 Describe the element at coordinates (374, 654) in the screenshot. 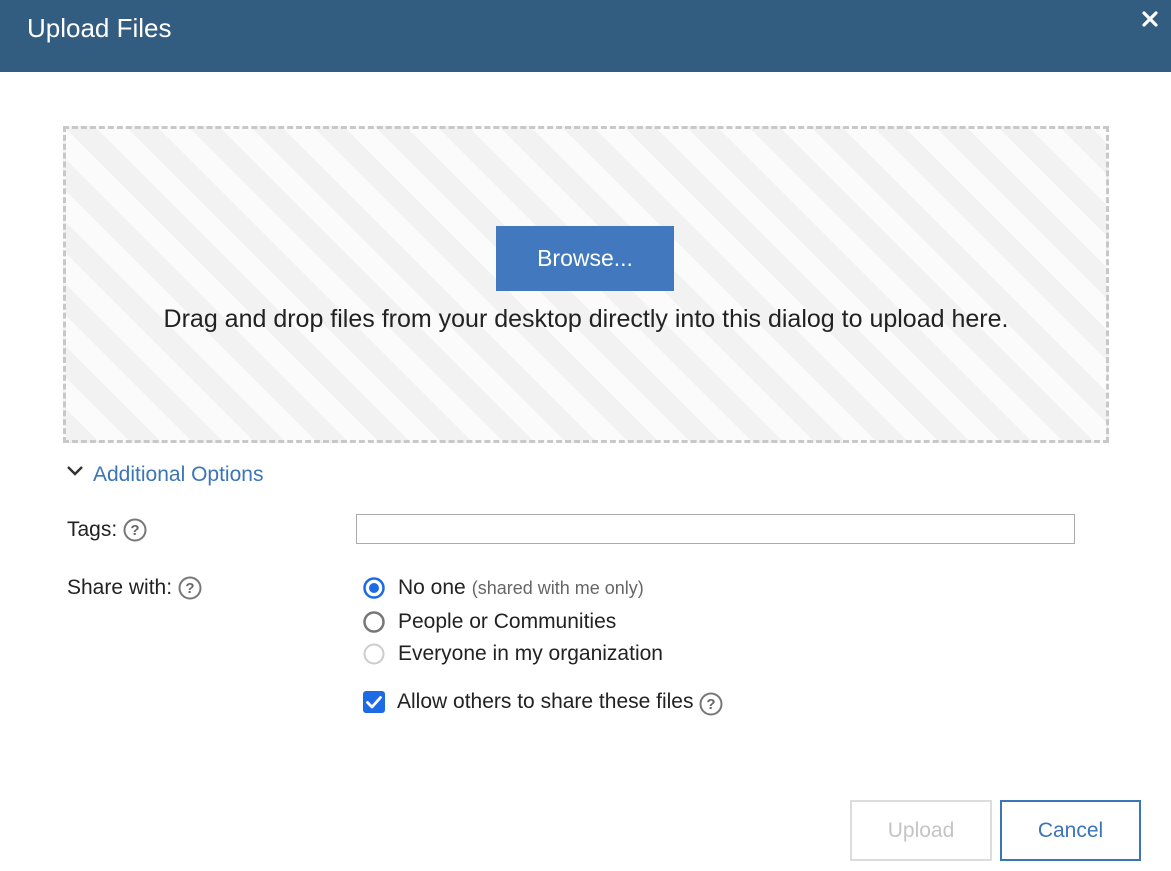

I see `radio-disabled-icon` at that location.